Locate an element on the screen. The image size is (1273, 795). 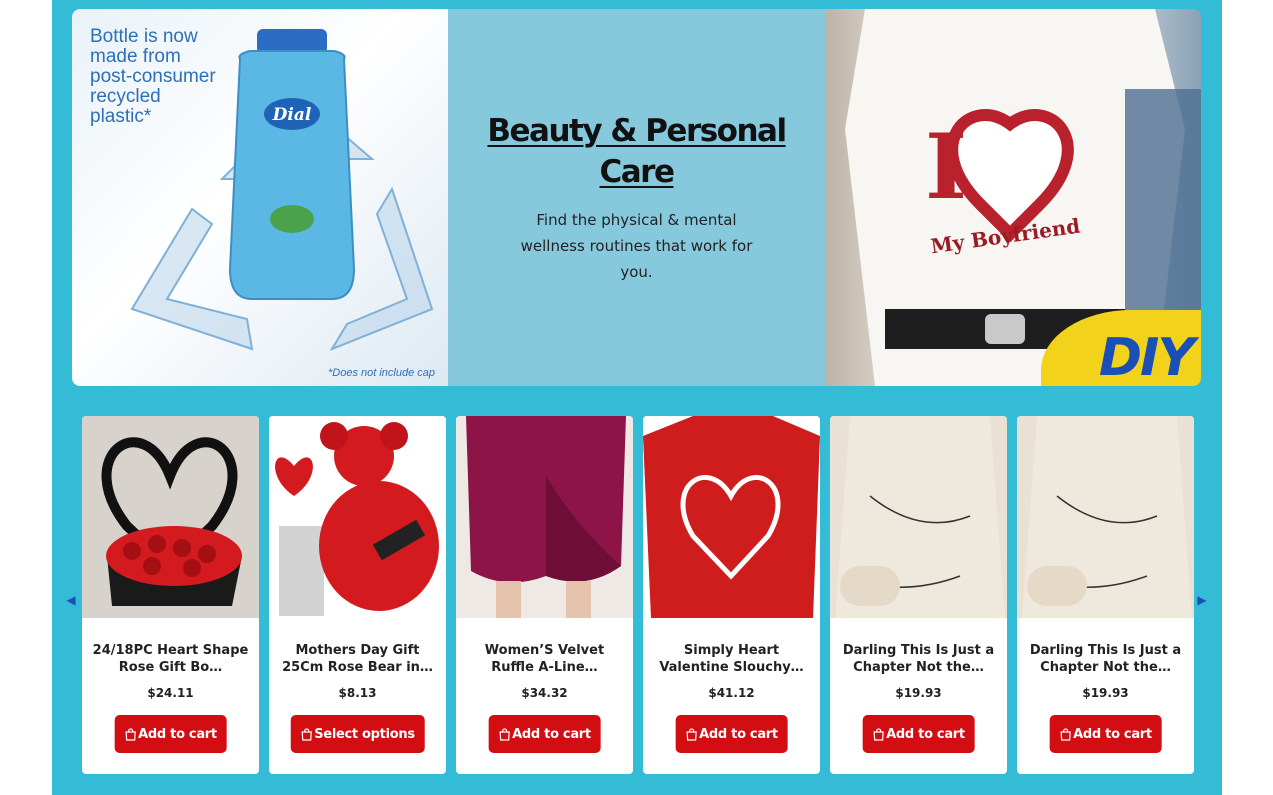
chevron-right-icon: ▶ is located at coordinates (1202, 600).